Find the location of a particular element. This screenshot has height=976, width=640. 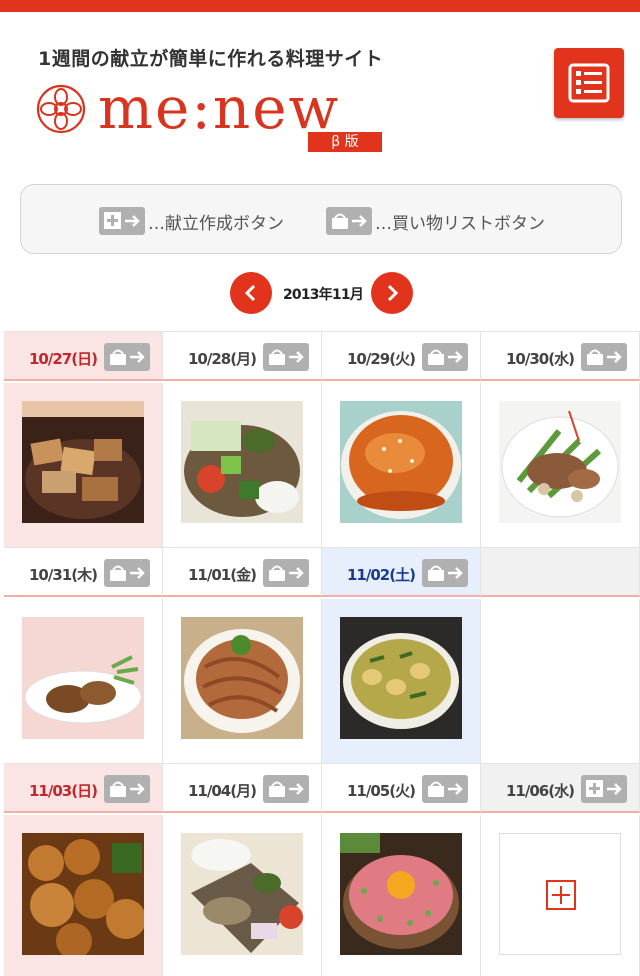

calendar-day: 10/28(月) is located at coordinates (242, 439).